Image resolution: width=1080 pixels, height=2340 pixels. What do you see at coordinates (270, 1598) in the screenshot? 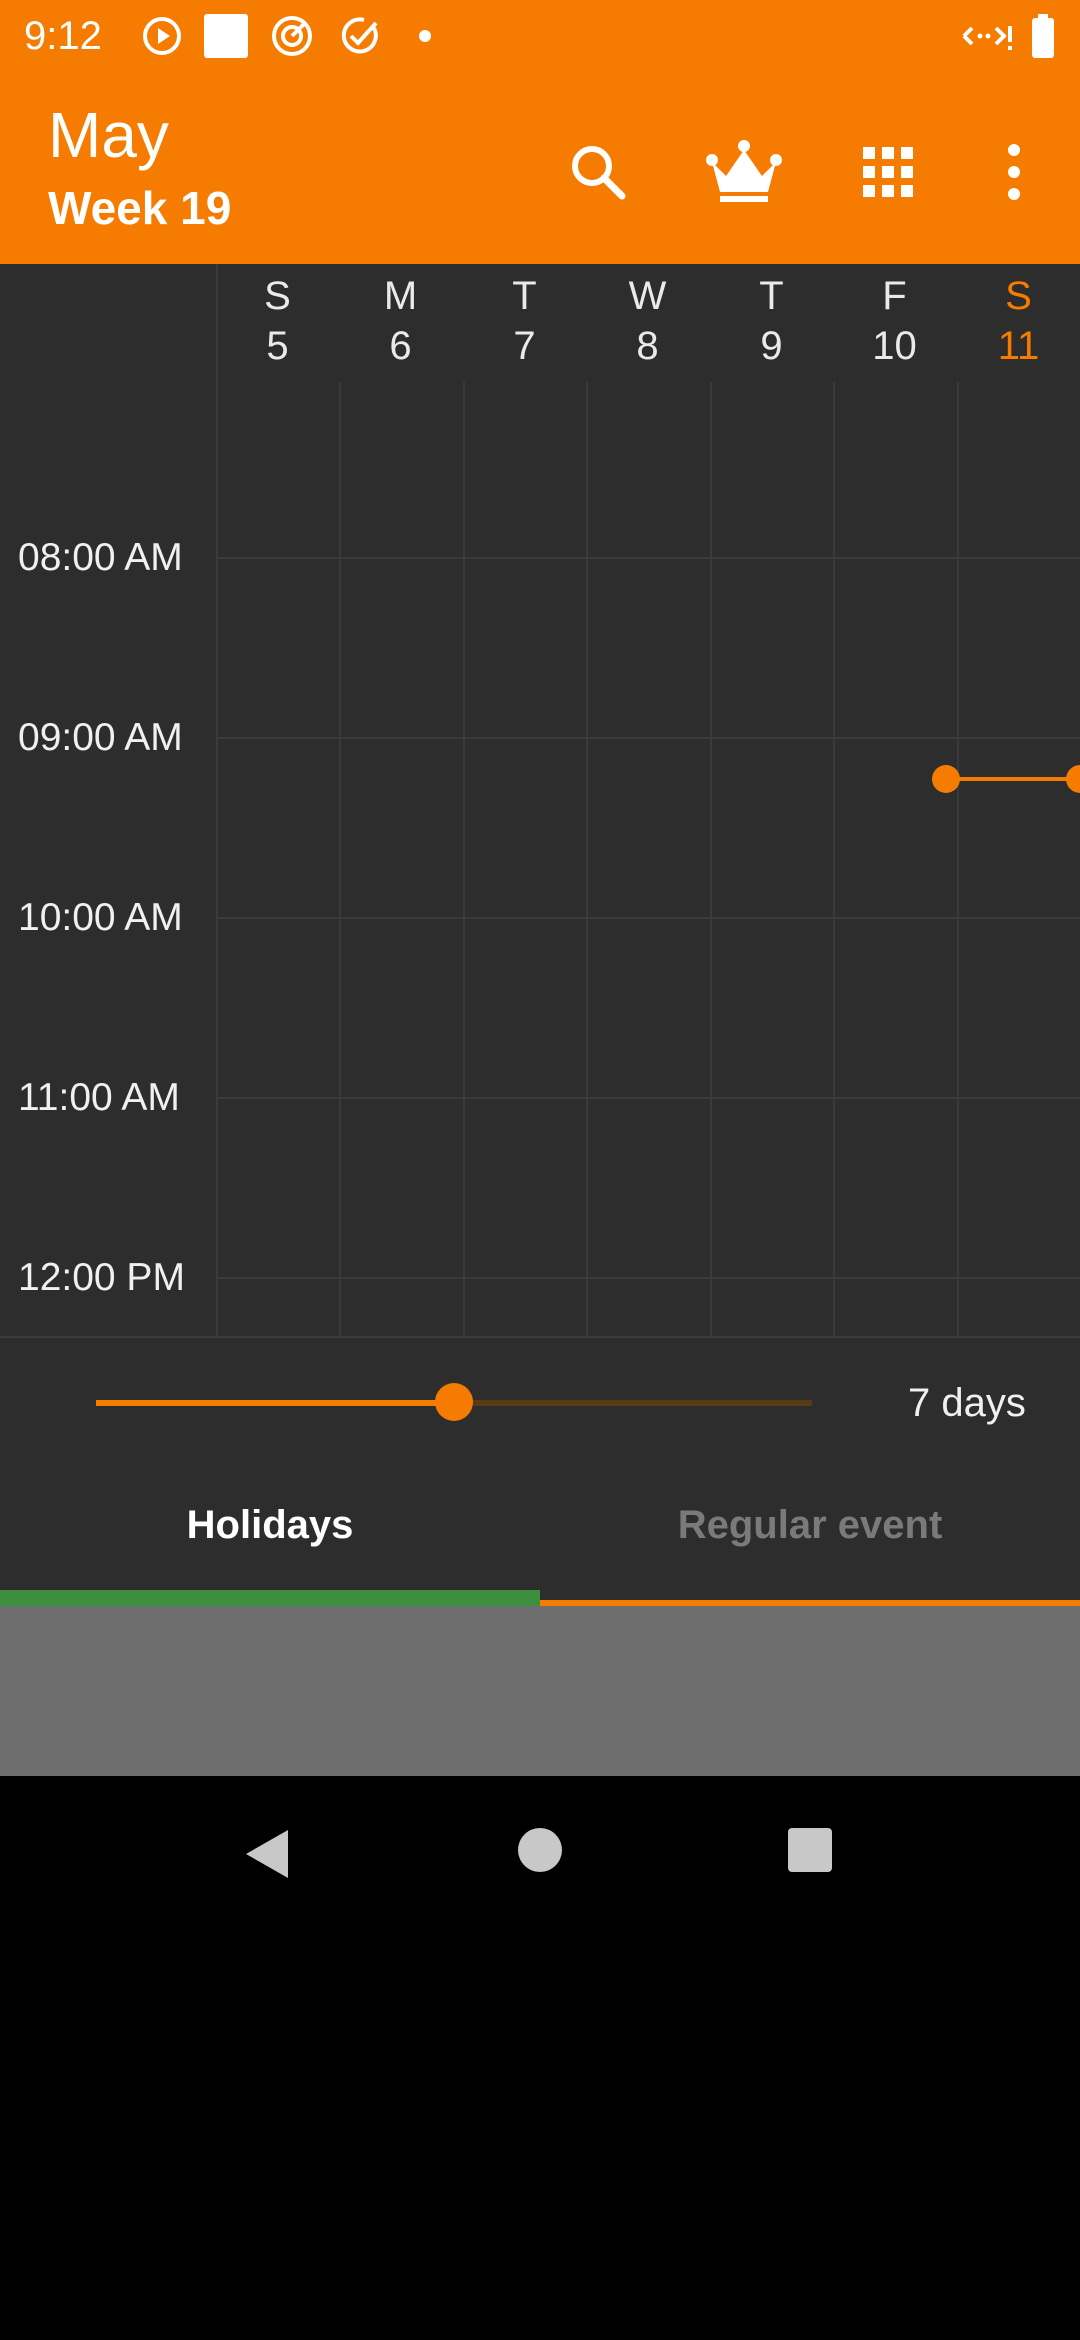
I see `tab-indicator-holidays` at bounding box center [270, 1598].